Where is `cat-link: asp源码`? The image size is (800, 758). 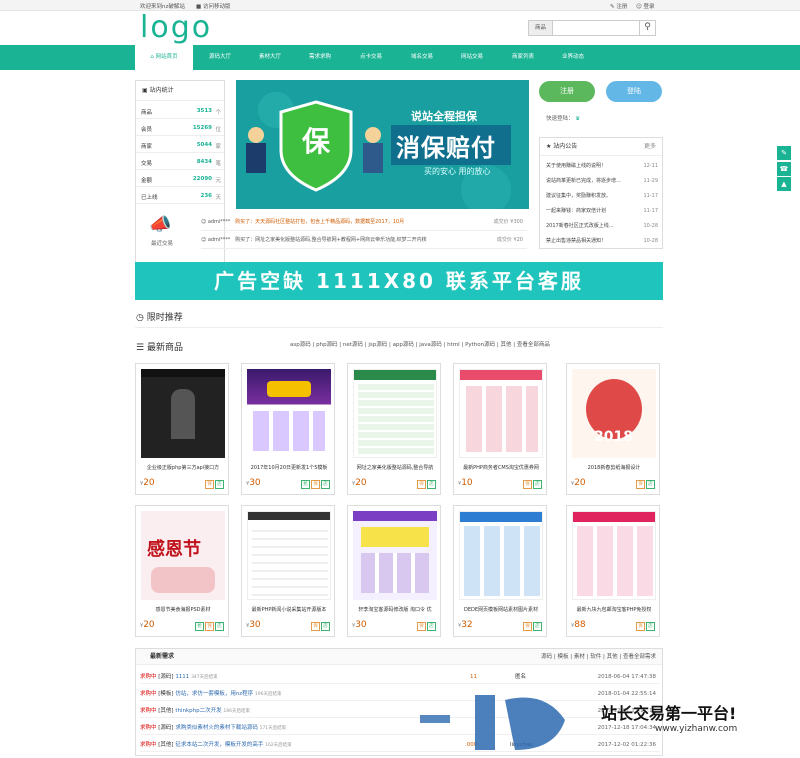 cat-link: asp源码 is located at coordinates (300, 345).